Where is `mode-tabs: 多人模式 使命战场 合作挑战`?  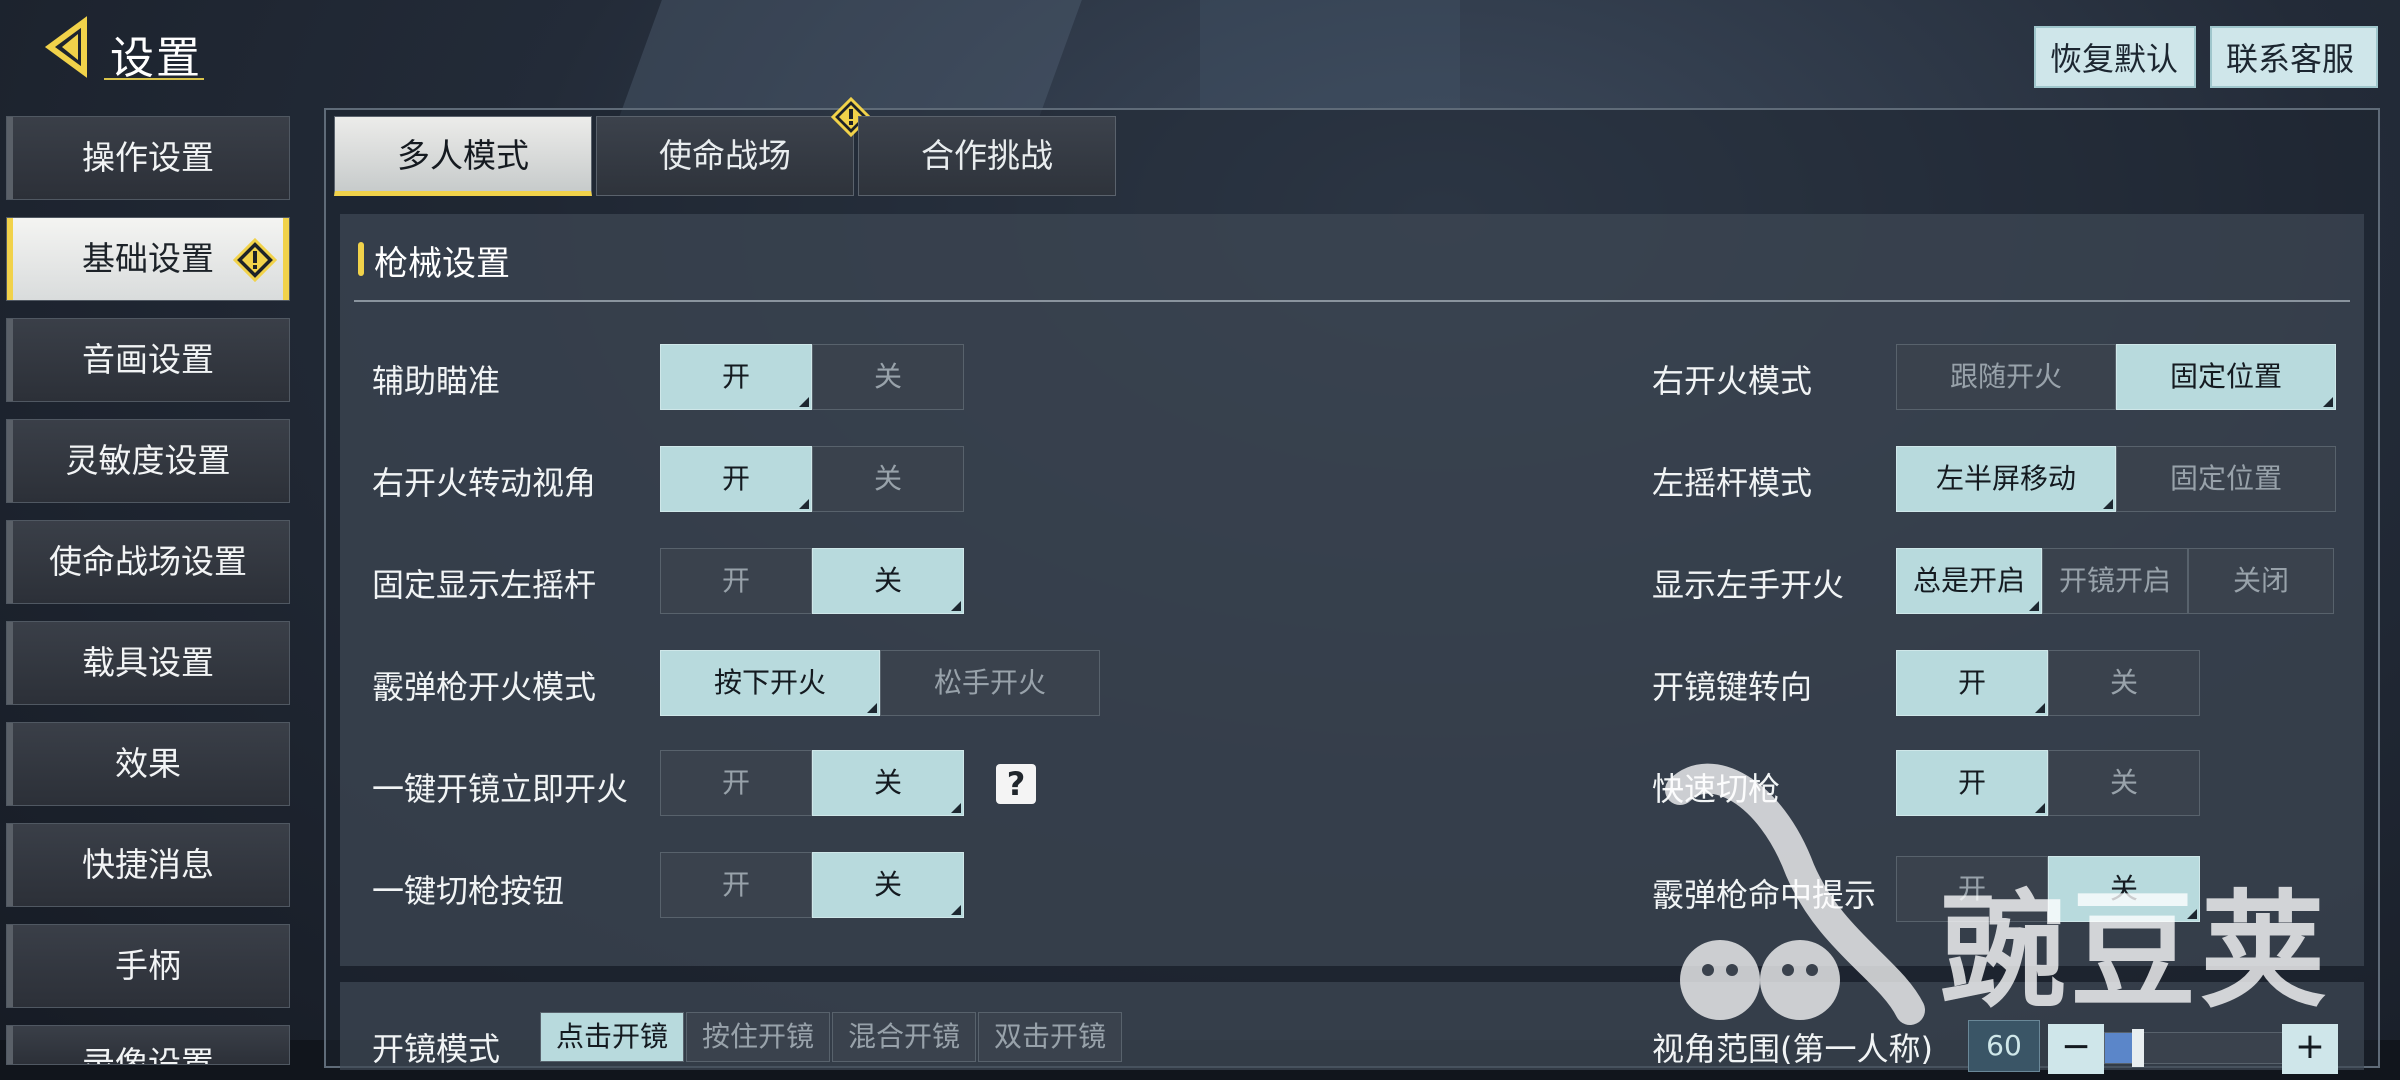
mode-tabs: 多人模式 使命战场 合作挑战 is located at coordinates (727, 149).